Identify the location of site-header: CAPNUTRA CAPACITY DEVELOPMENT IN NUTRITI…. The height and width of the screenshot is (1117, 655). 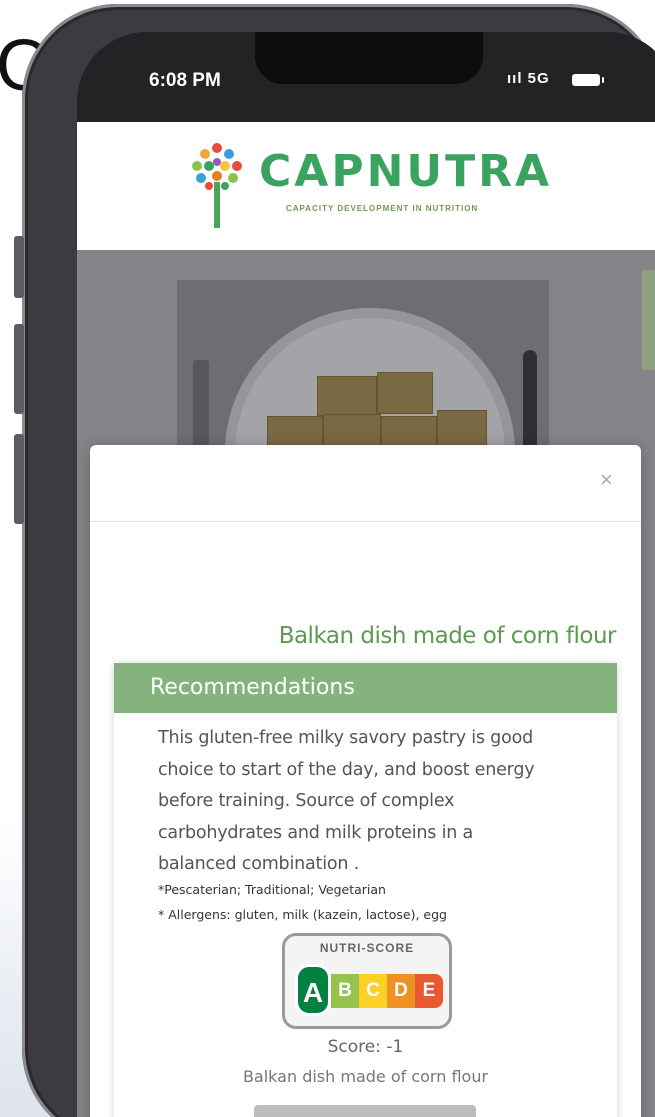
(366, 186).